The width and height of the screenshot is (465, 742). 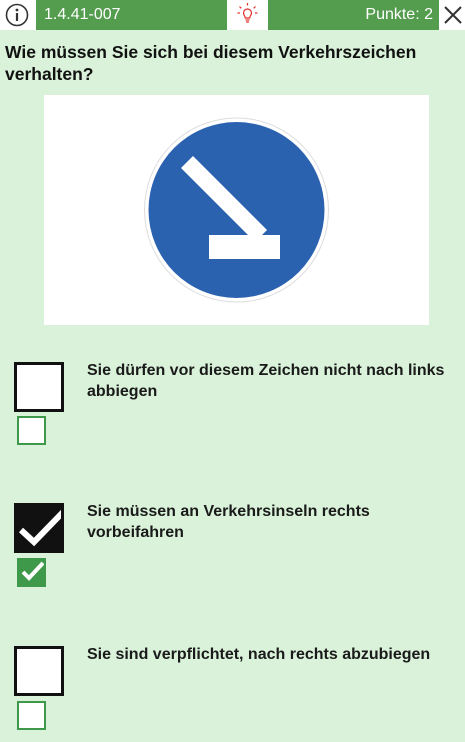 I want to click on lightbulb-icon, so click(x=247, y=15).